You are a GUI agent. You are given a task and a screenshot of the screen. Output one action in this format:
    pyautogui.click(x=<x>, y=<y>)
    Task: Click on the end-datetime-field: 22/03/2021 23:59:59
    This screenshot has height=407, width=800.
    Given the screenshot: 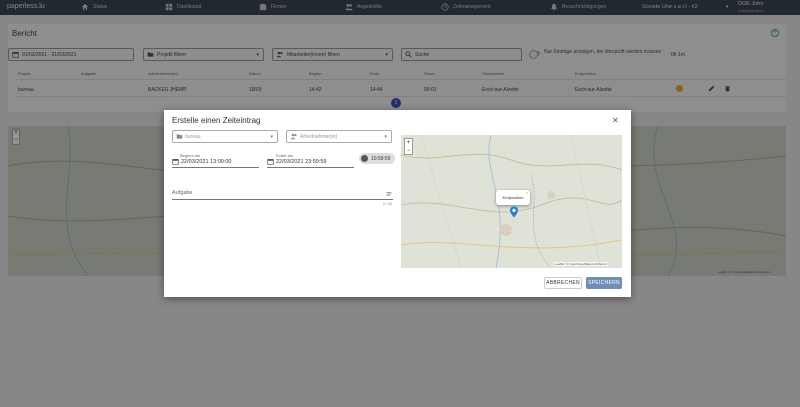 What is the action you would take?
    pyautogui.click(x=296, y=161)
    